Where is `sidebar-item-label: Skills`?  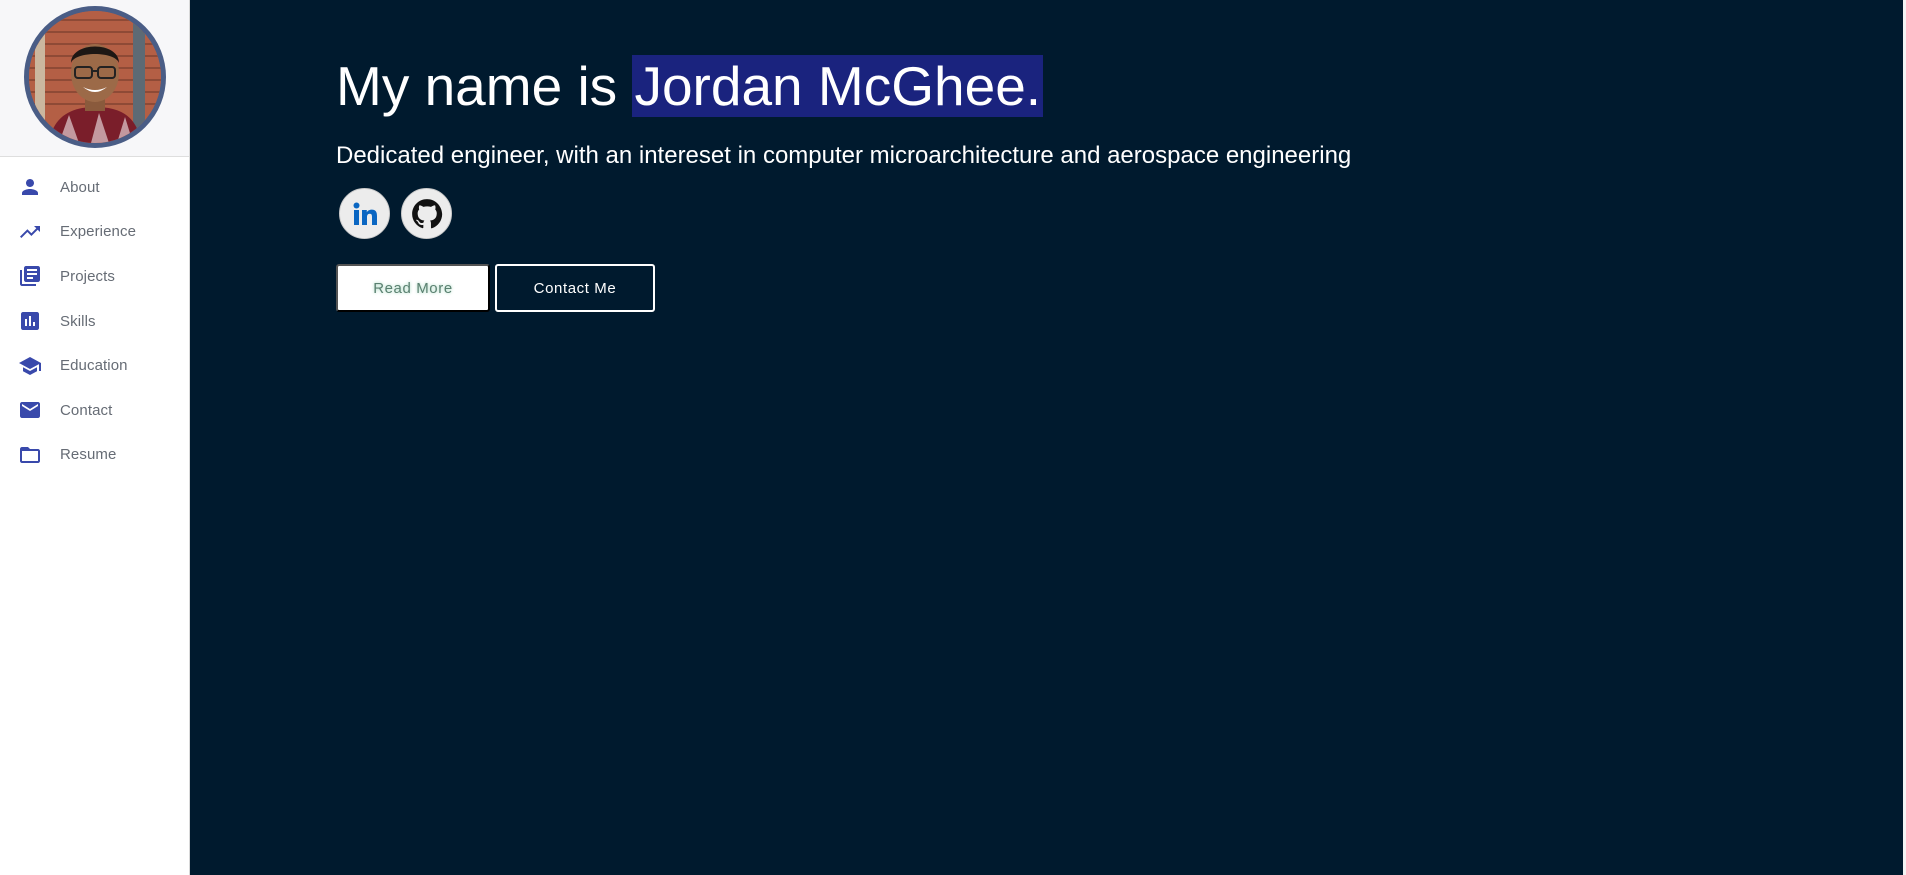 sidebar-item-label: Skills is located at coordinates (78, 321).